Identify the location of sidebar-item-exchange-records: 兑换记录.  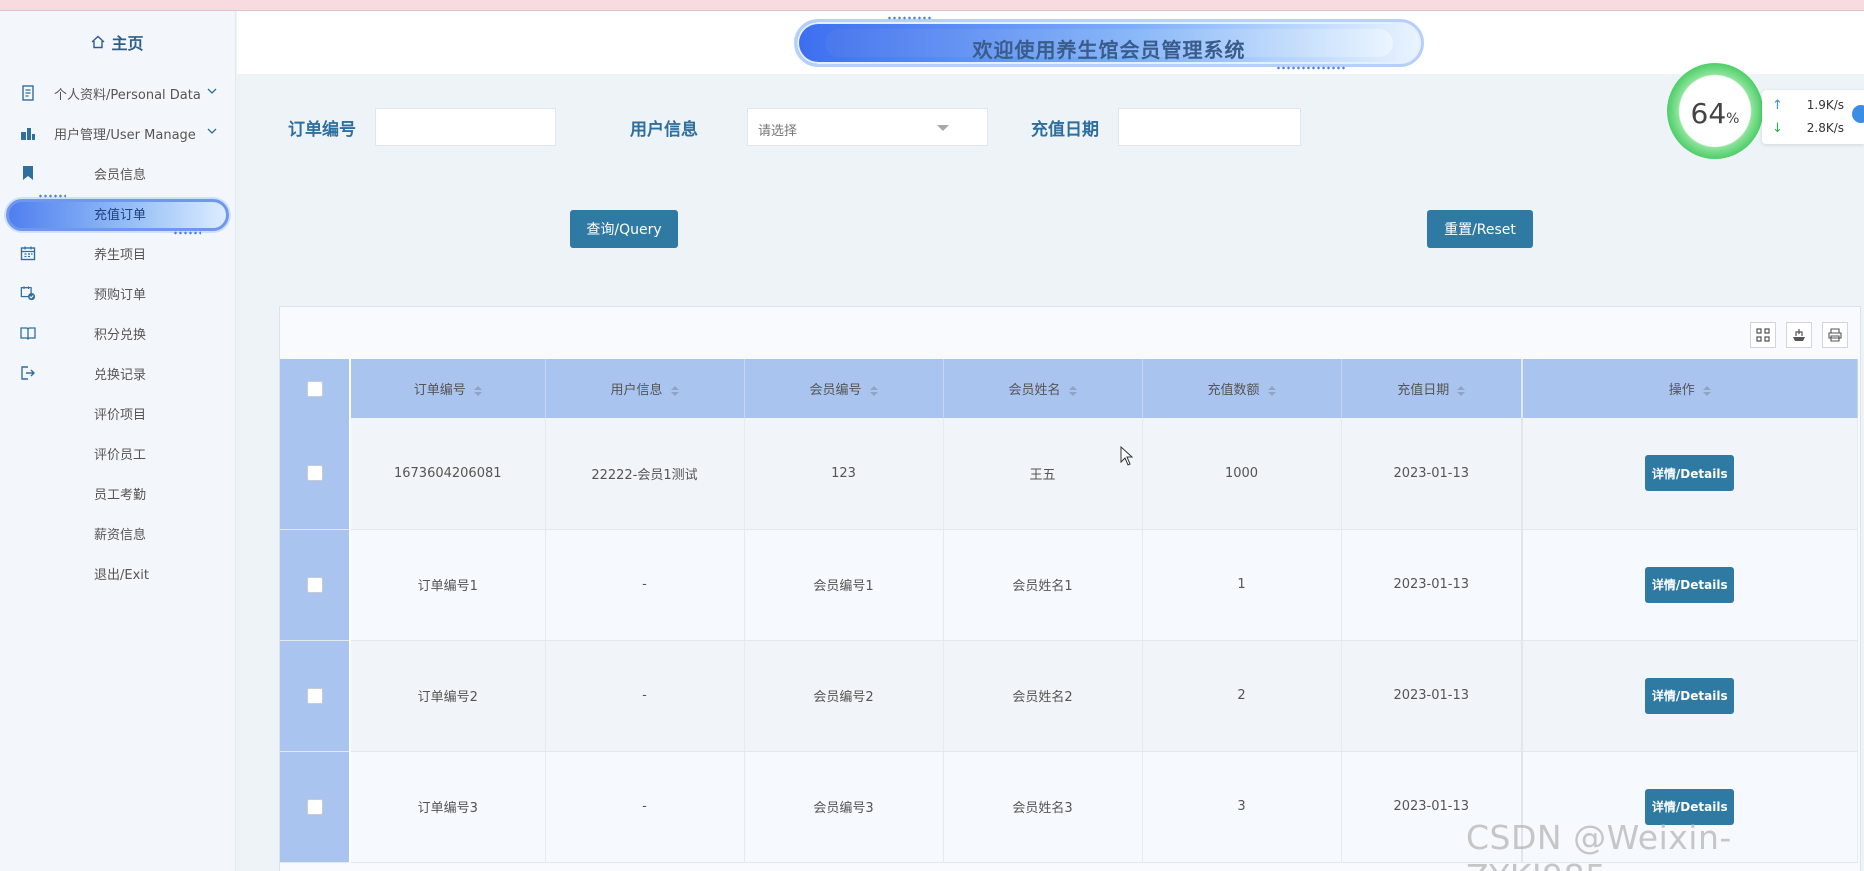
(117, 373).